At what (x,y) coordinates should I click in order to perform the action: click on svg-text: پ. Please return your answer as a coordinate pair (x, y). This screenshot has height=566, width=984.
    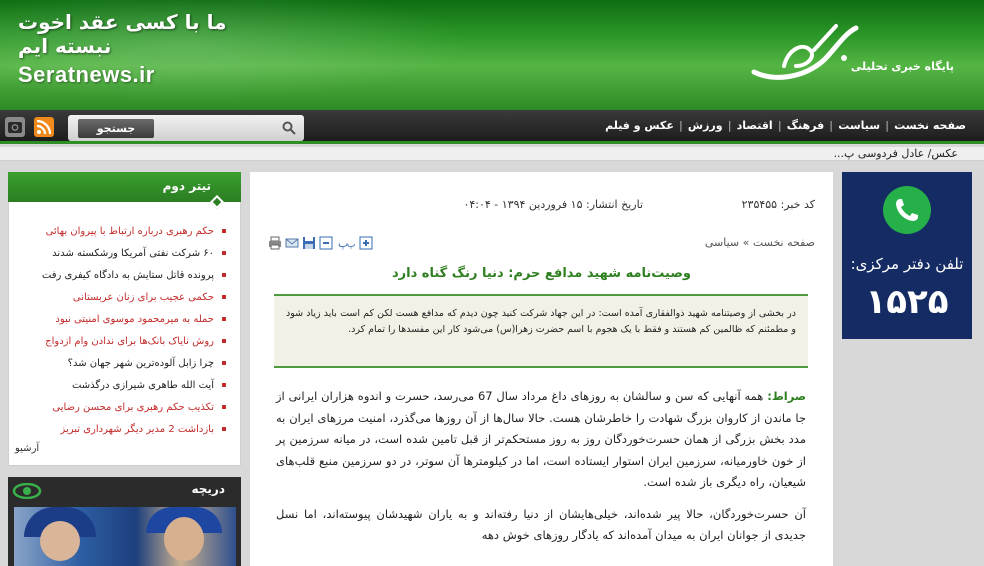
    Looking at the image, I should click on (351, 245).